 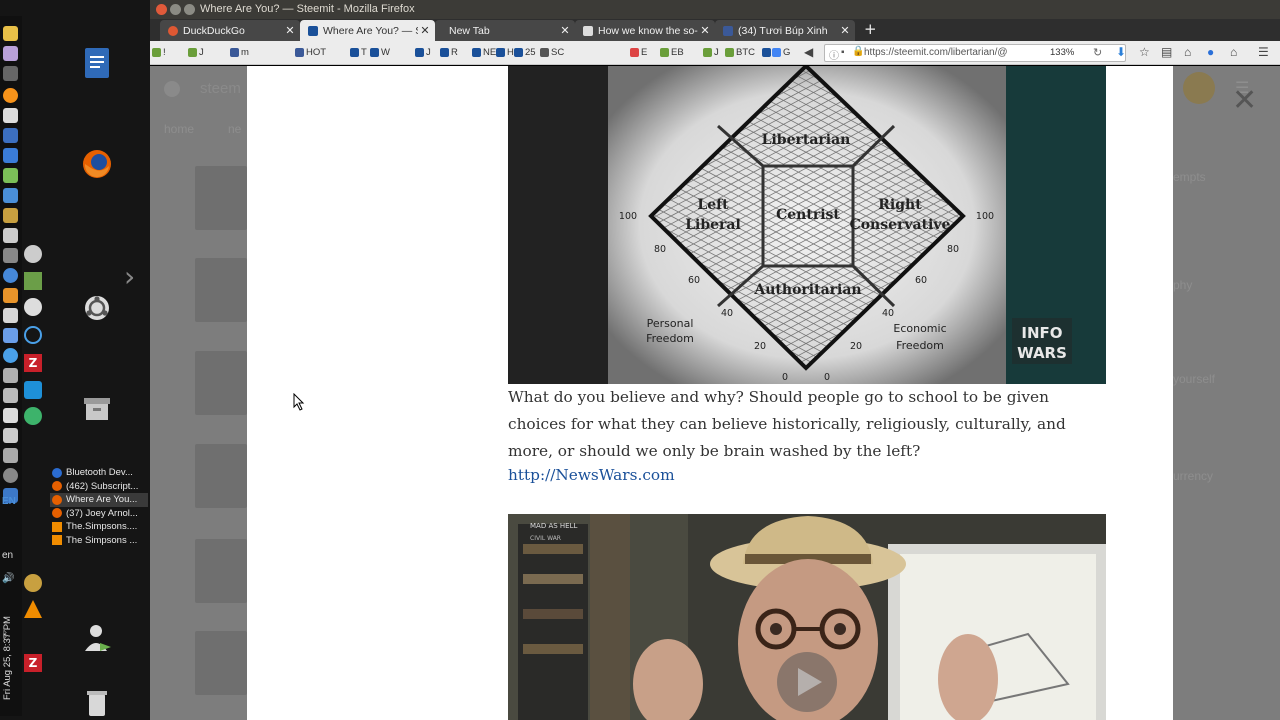 I want to click on atom-icon, so click(x=33, y=335).